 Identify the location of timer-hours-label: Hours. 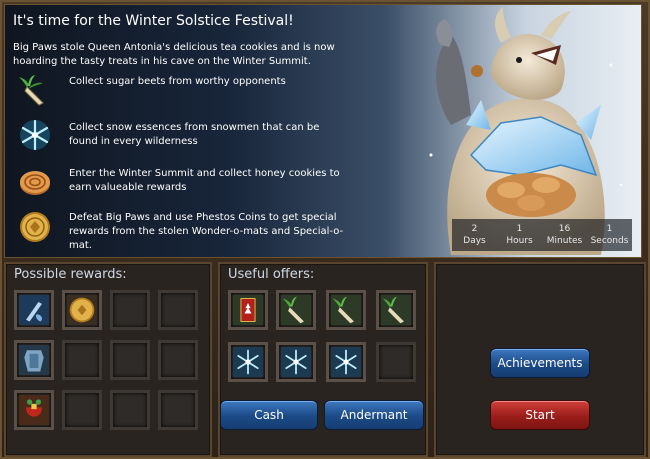
(519, 241).